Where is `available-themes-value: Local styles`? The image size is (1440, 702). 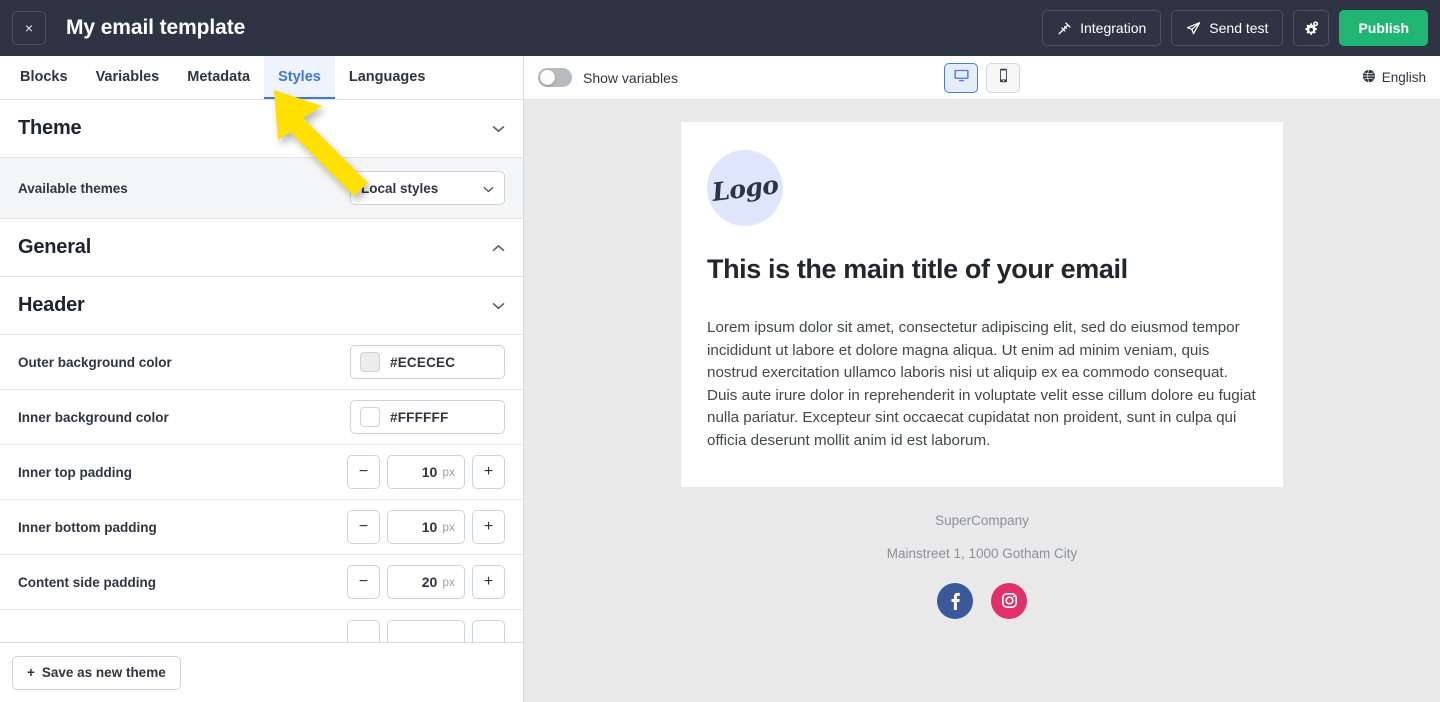
available-themes-value: Local styles is located at coordinates (400, 188).